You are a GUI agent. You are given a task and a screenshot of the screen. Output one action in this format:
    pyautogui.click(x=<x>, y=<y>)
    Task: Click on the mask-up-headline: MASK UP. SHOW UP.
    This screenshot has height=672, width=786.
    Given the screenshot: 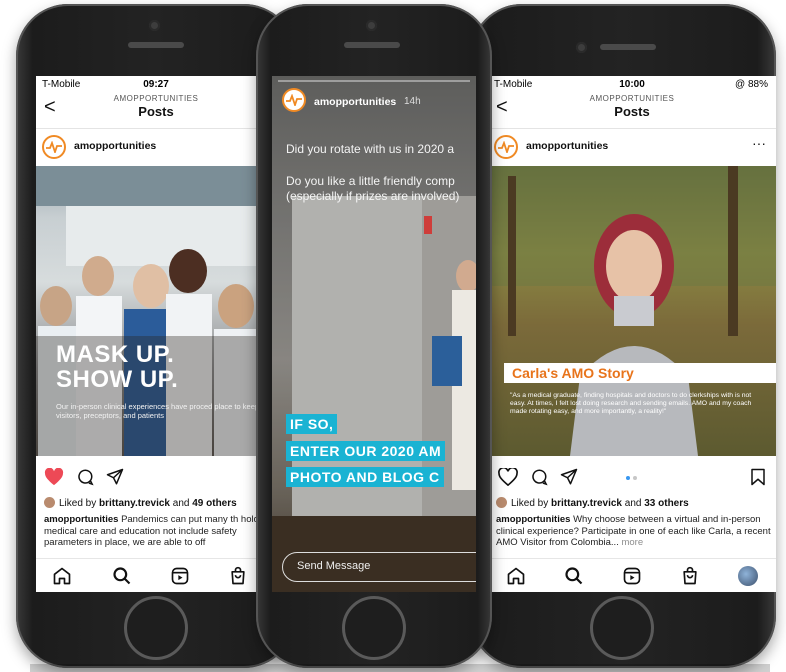 What is the action you would take?
    pyautogui.click(x=117, y=367)
    